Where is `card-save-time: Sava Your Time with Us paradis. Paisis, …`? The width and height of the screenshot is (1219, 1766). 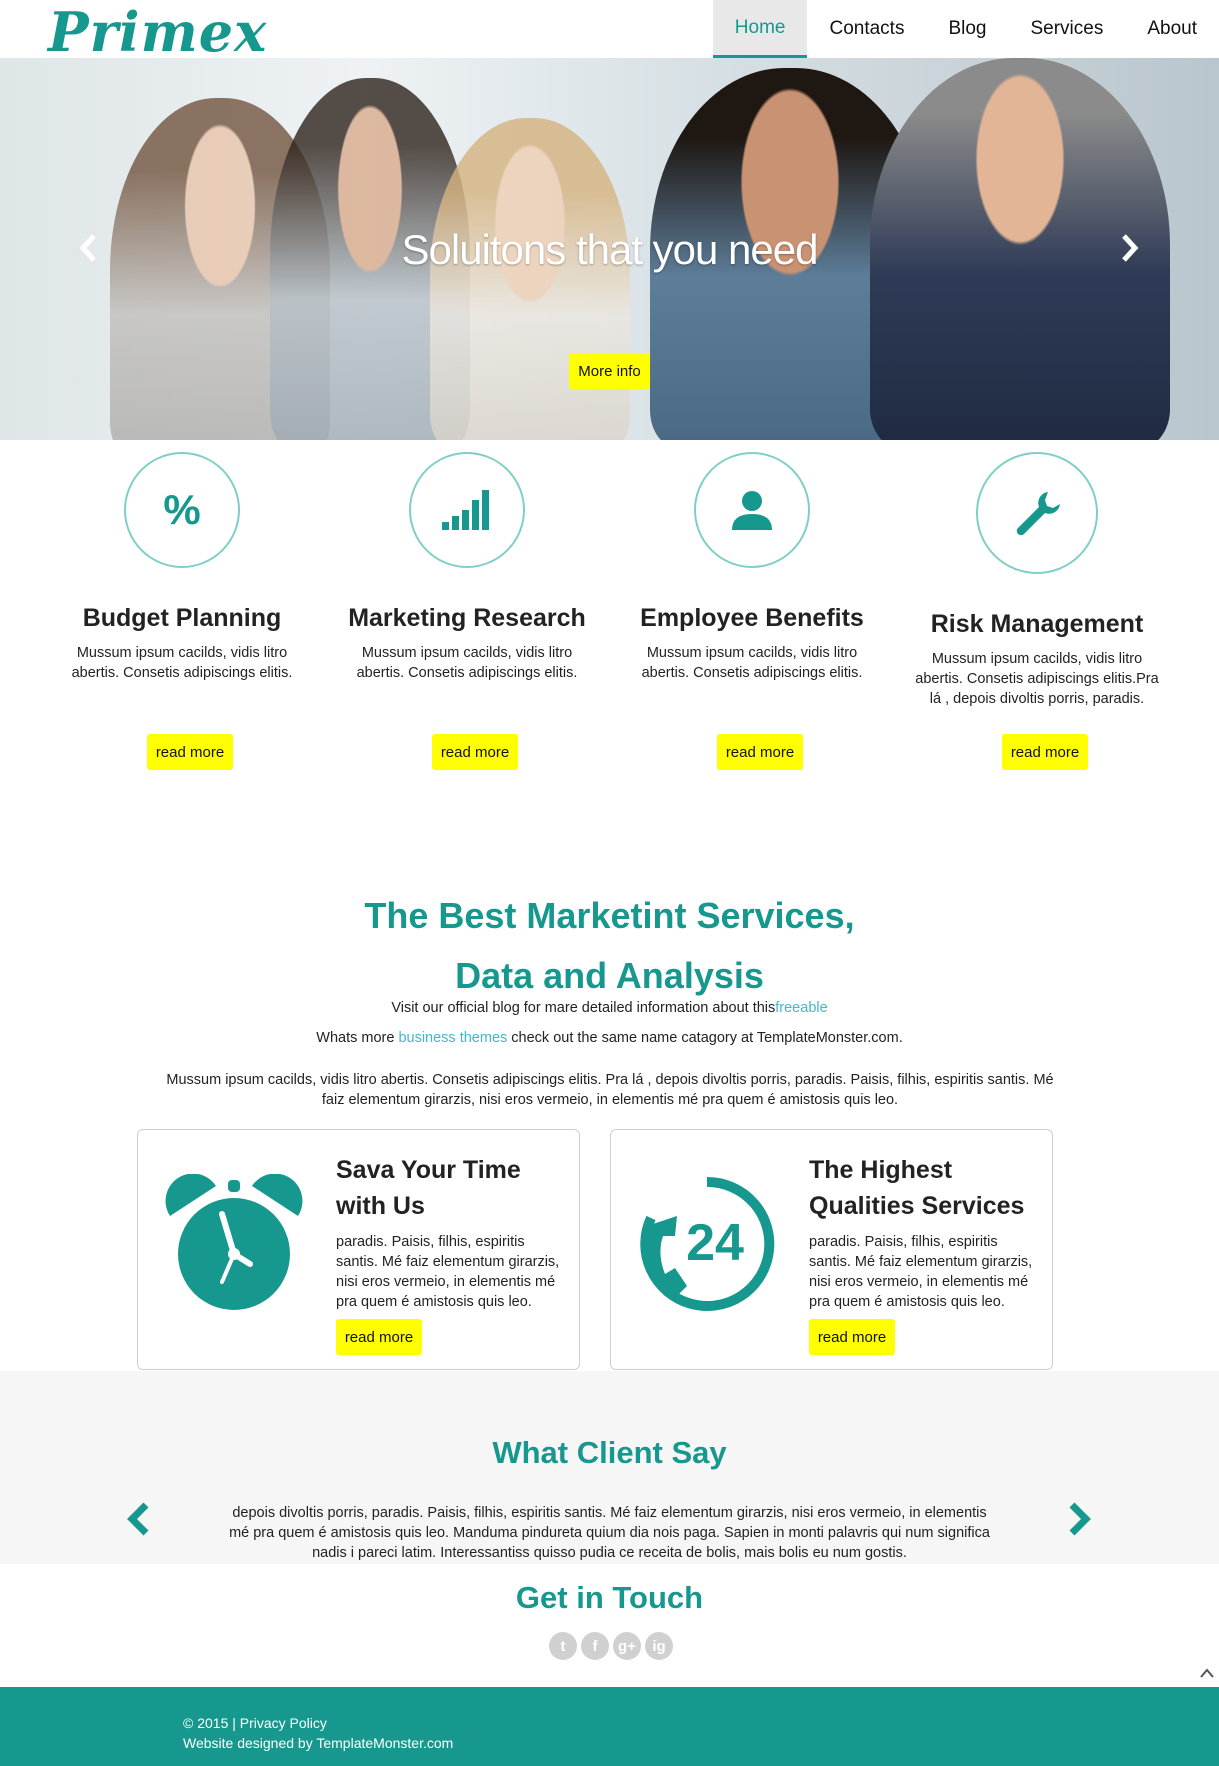
card-save-time: Sava Your Time with Us paradis. Paisis, … is located at coordinates (358, 1249).